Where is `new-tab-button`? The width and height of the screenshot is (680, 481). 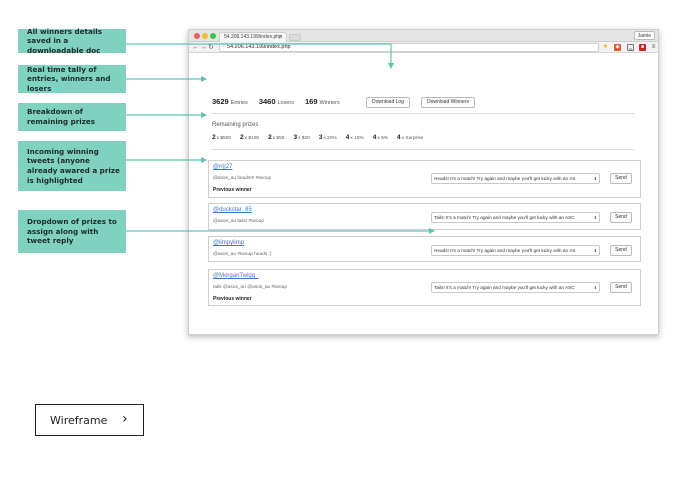 new-tab-button is located at coordinates (295, 37).